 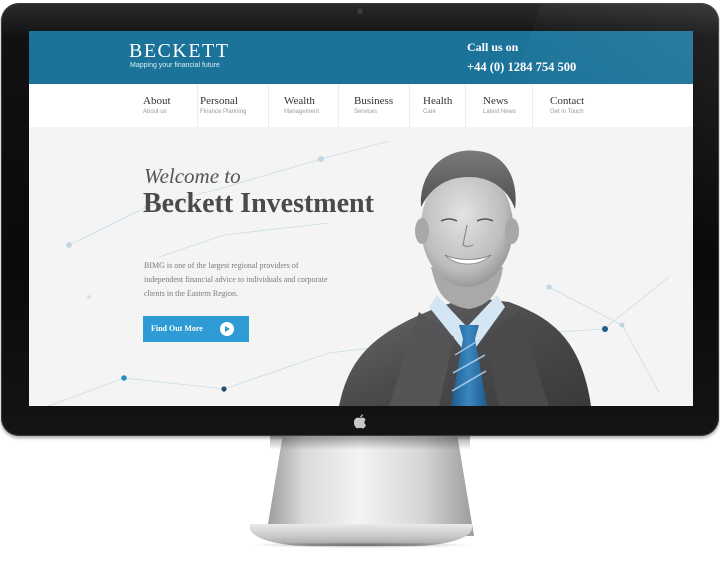 I want to click on camera-icon, so click(x=360, y=11).